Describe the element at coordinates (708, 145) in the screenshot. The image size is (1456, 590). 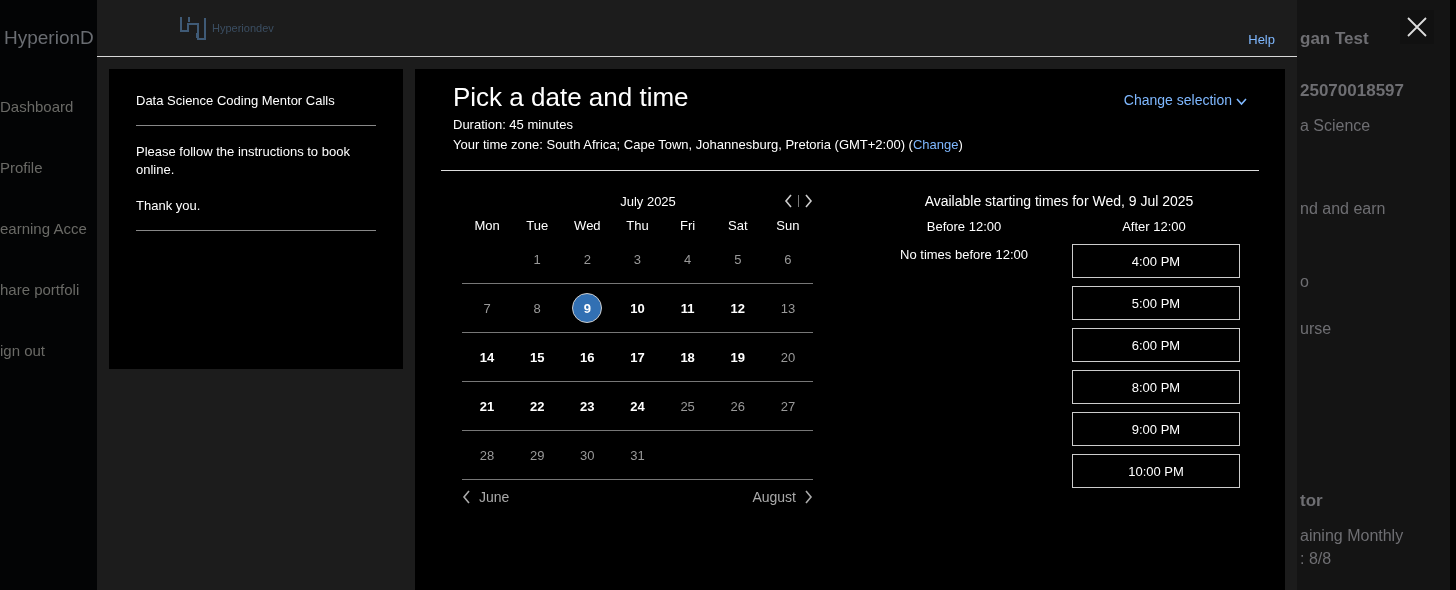
I see `timezone-text: Your time zone: South Africa; Cape Town, Johannesburg, Pretoria (GMT+2:00) (Change)` at that location.